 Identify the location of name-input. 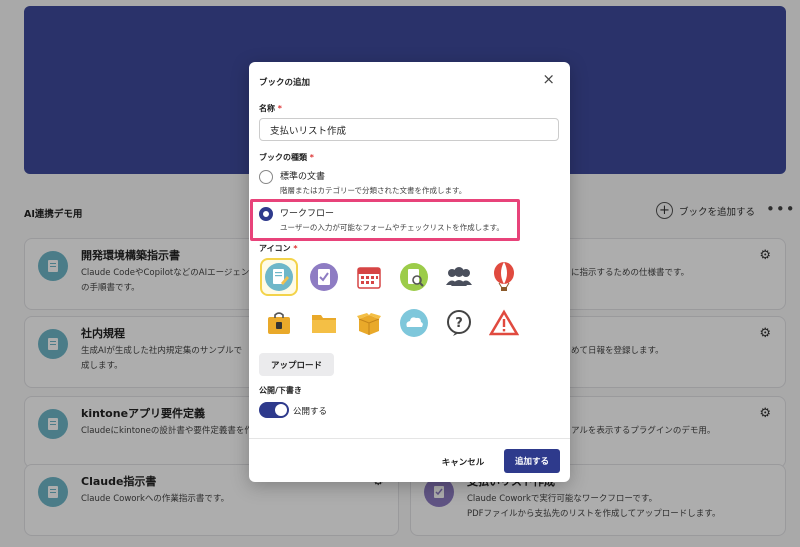
(409, 129).